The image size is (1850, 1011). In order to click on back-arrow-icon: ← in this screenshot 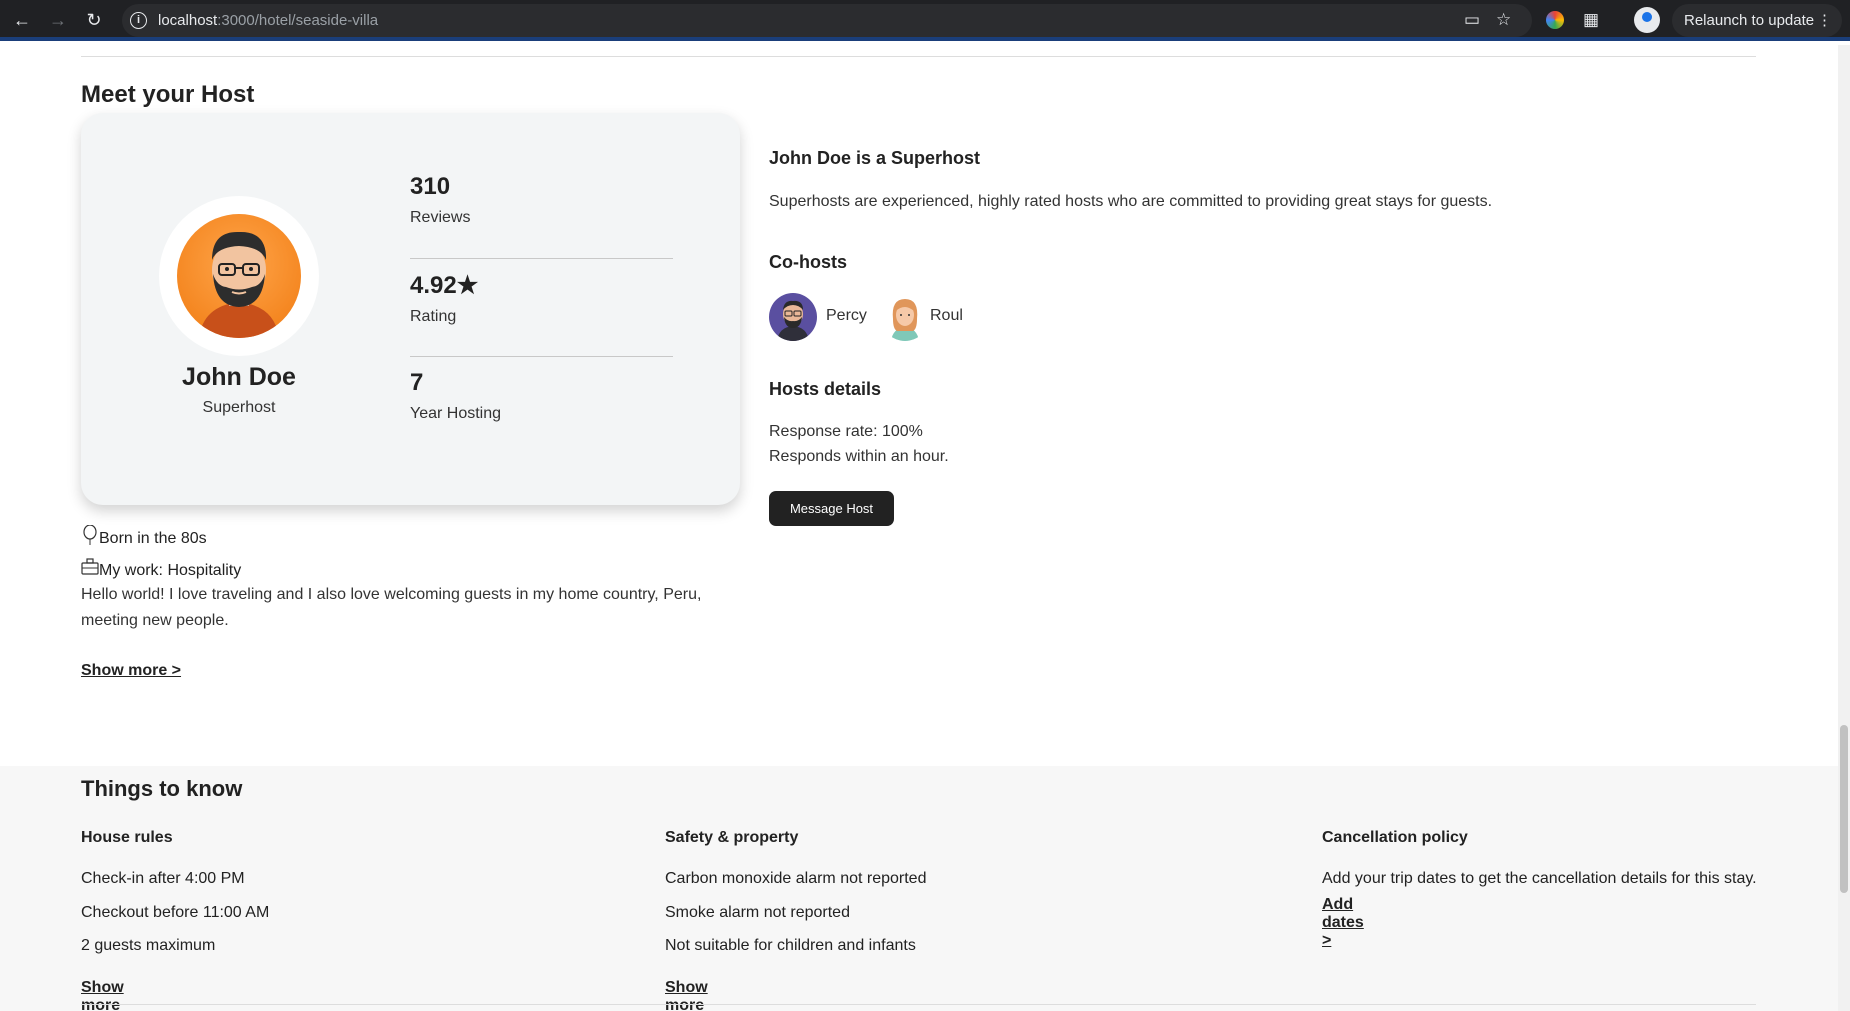, I will do `click(22, 20)`.